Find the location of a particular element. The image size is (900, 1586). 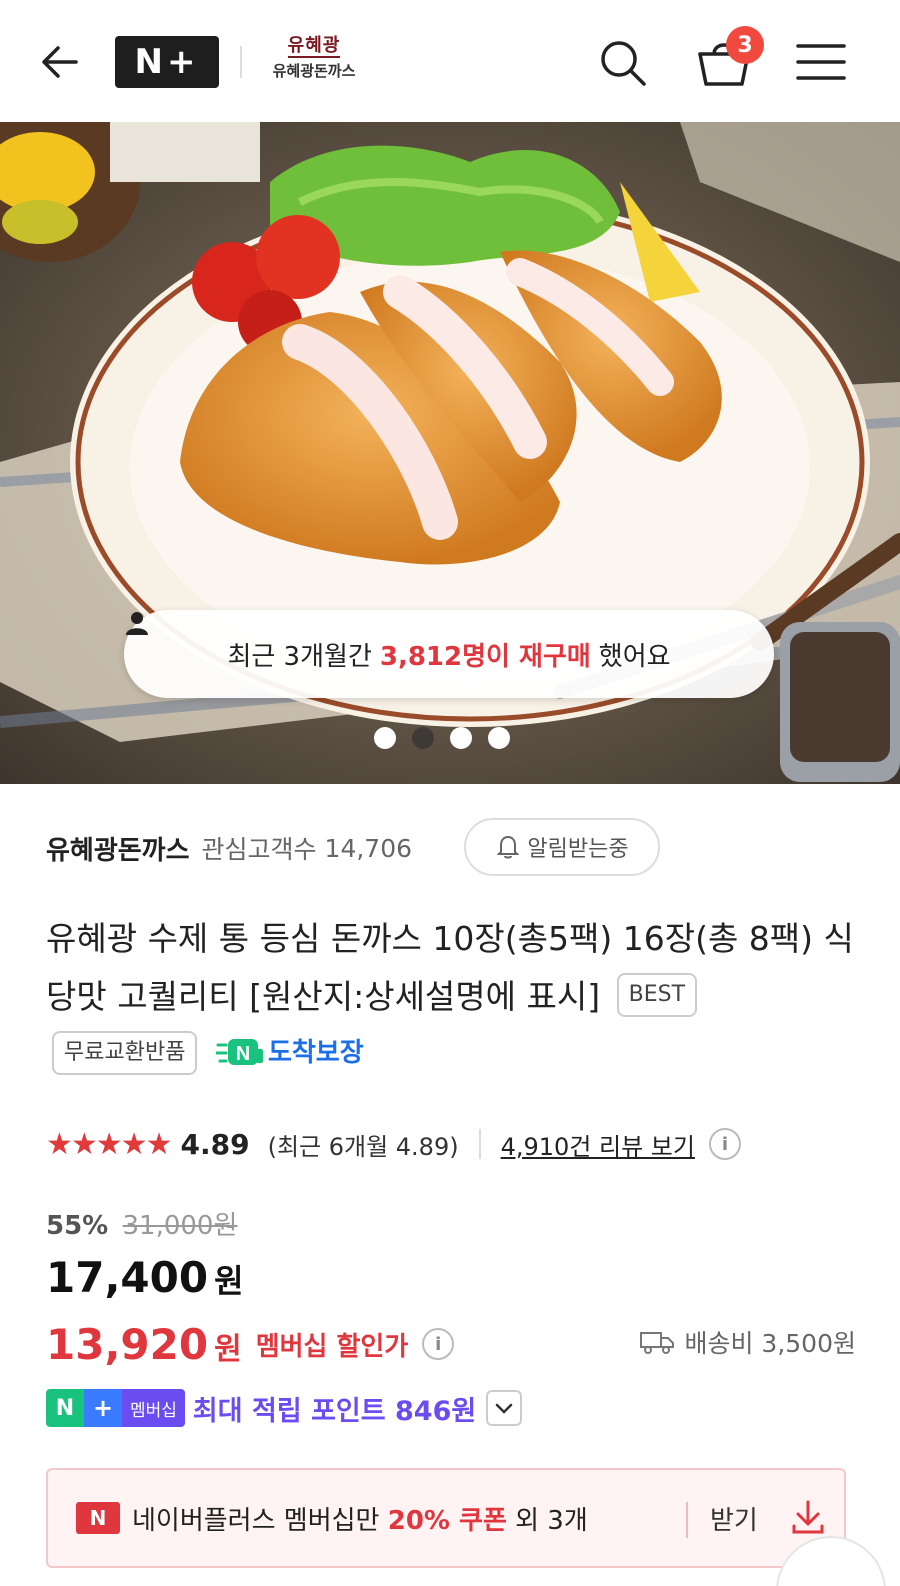

member-price-label: 멤버십 할인가 is located at coordinates (332, 1346).